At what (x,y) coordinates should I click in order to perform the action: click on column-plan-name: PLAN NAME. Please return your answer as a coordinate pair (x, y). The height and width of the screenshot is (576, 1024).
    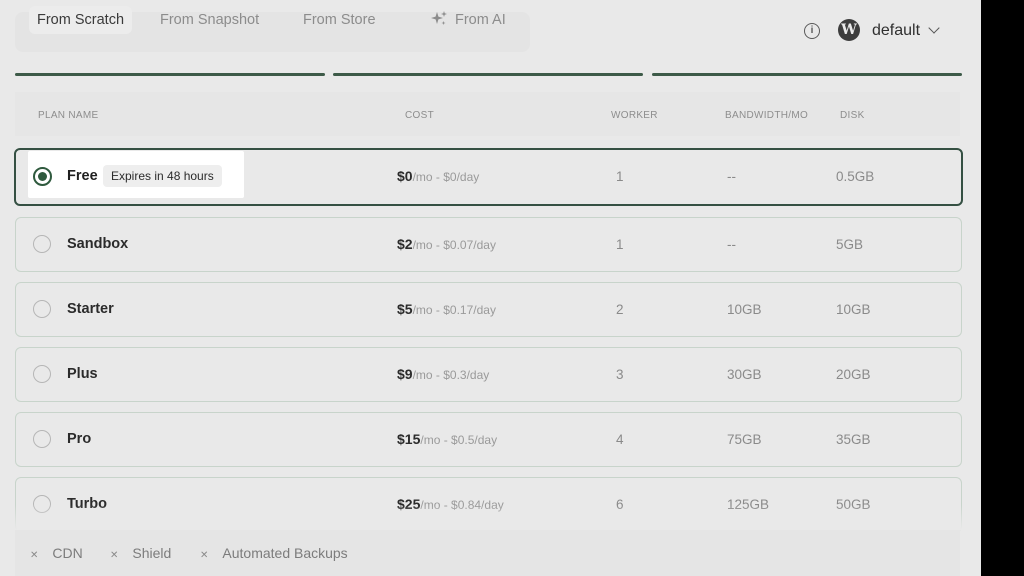
    Looking at the image, I should click on (68, 115).